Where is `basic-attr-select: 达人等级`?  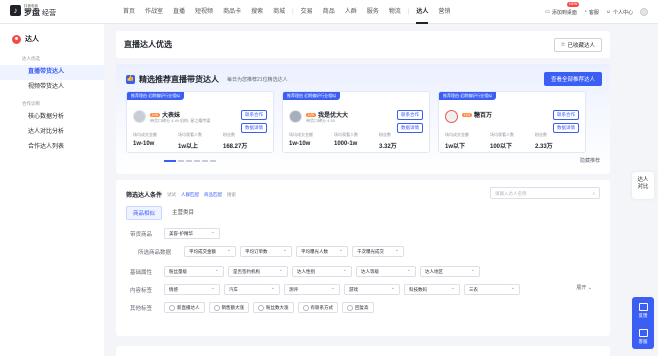 basic-attr-select: 达人等级 is located at coordinates (386, 271).